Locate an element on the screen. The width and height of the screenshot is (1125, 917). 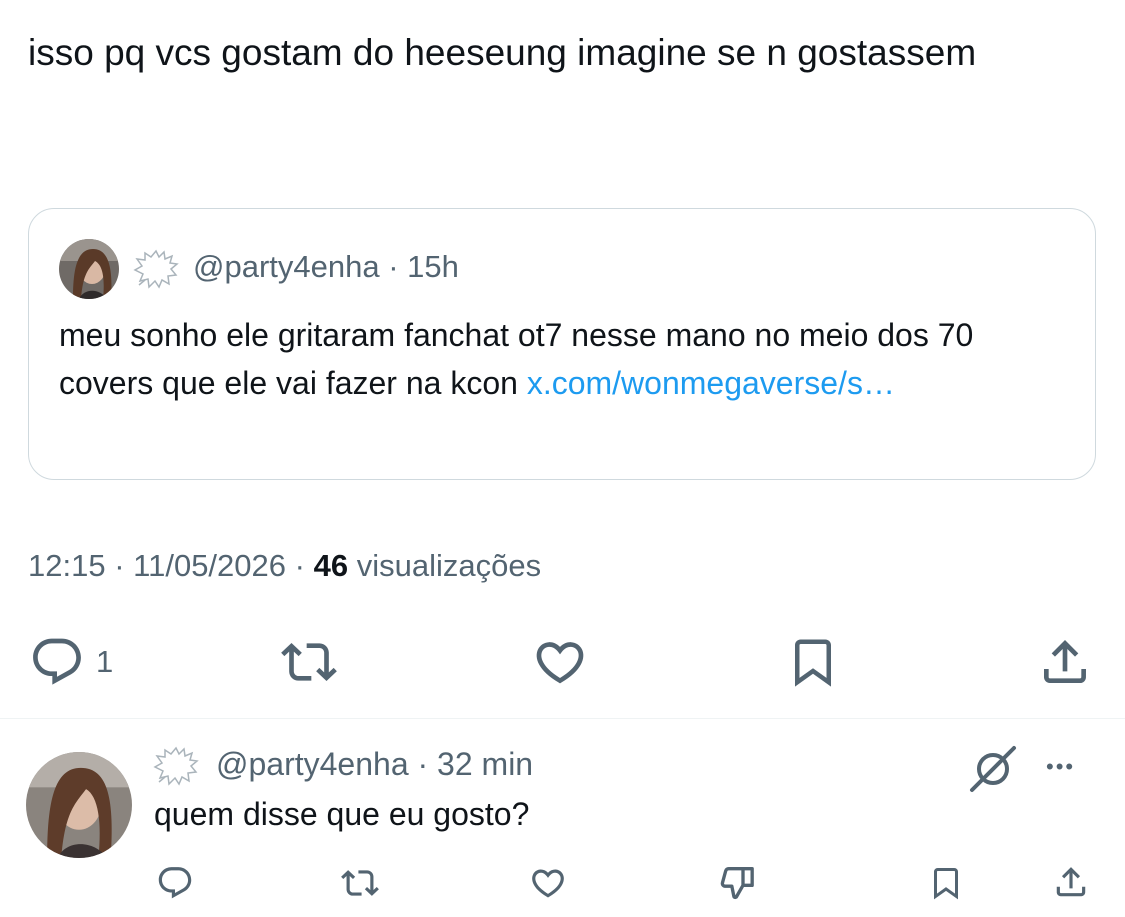
tweet-timestamp: 12:15 · 11/05/2026 · 46 visualizações is located at coordinates (284, 566).